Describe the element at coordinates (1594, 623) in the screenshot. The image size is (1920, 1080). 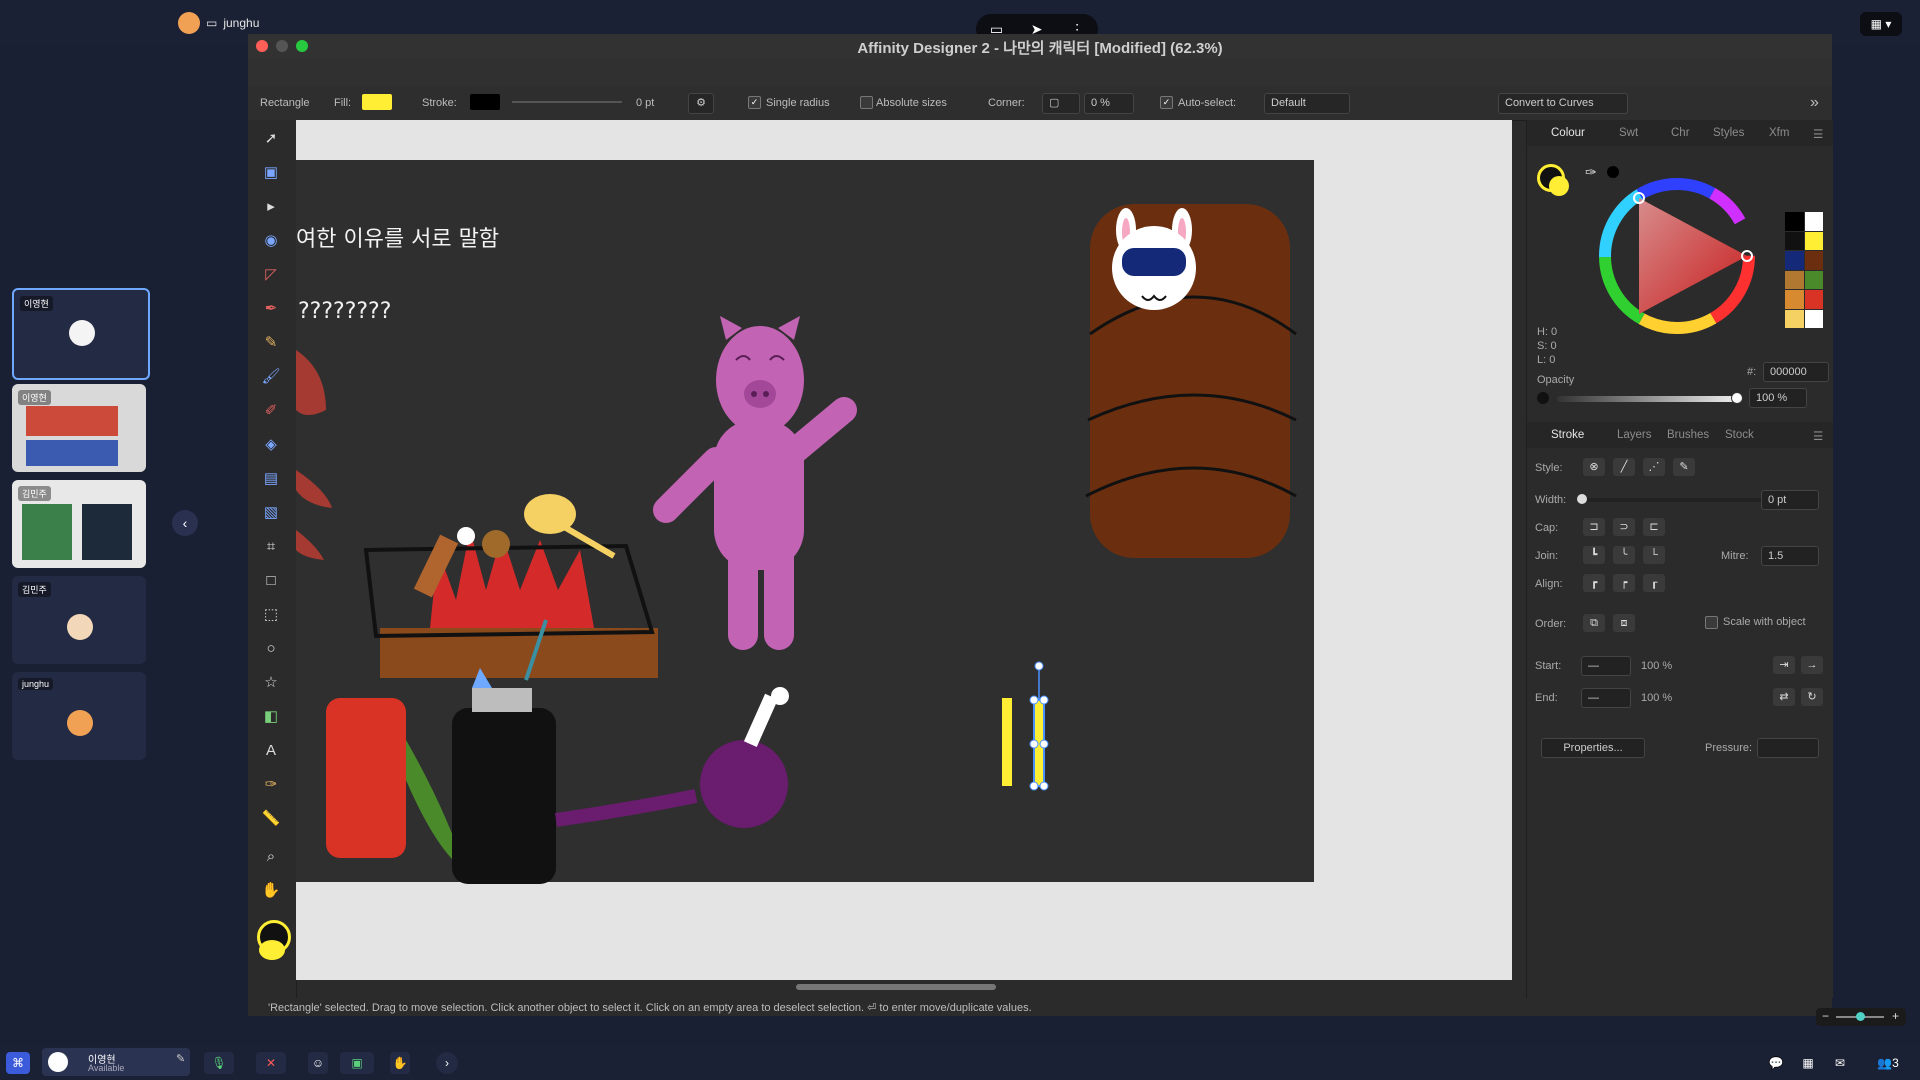
I see `stroke-behind-icon: ⧉` at that location.